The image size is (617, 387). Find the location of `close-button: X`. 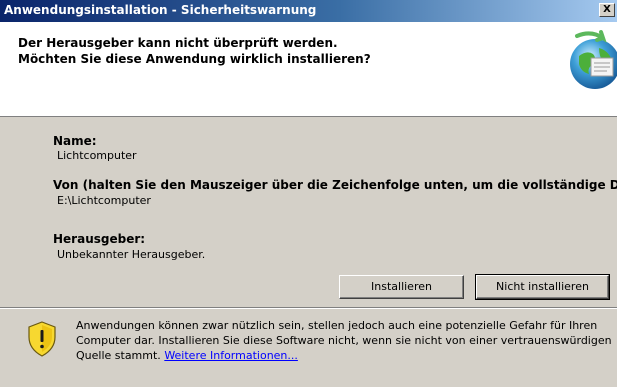

close-button: X is located at coordinates (607, 10).